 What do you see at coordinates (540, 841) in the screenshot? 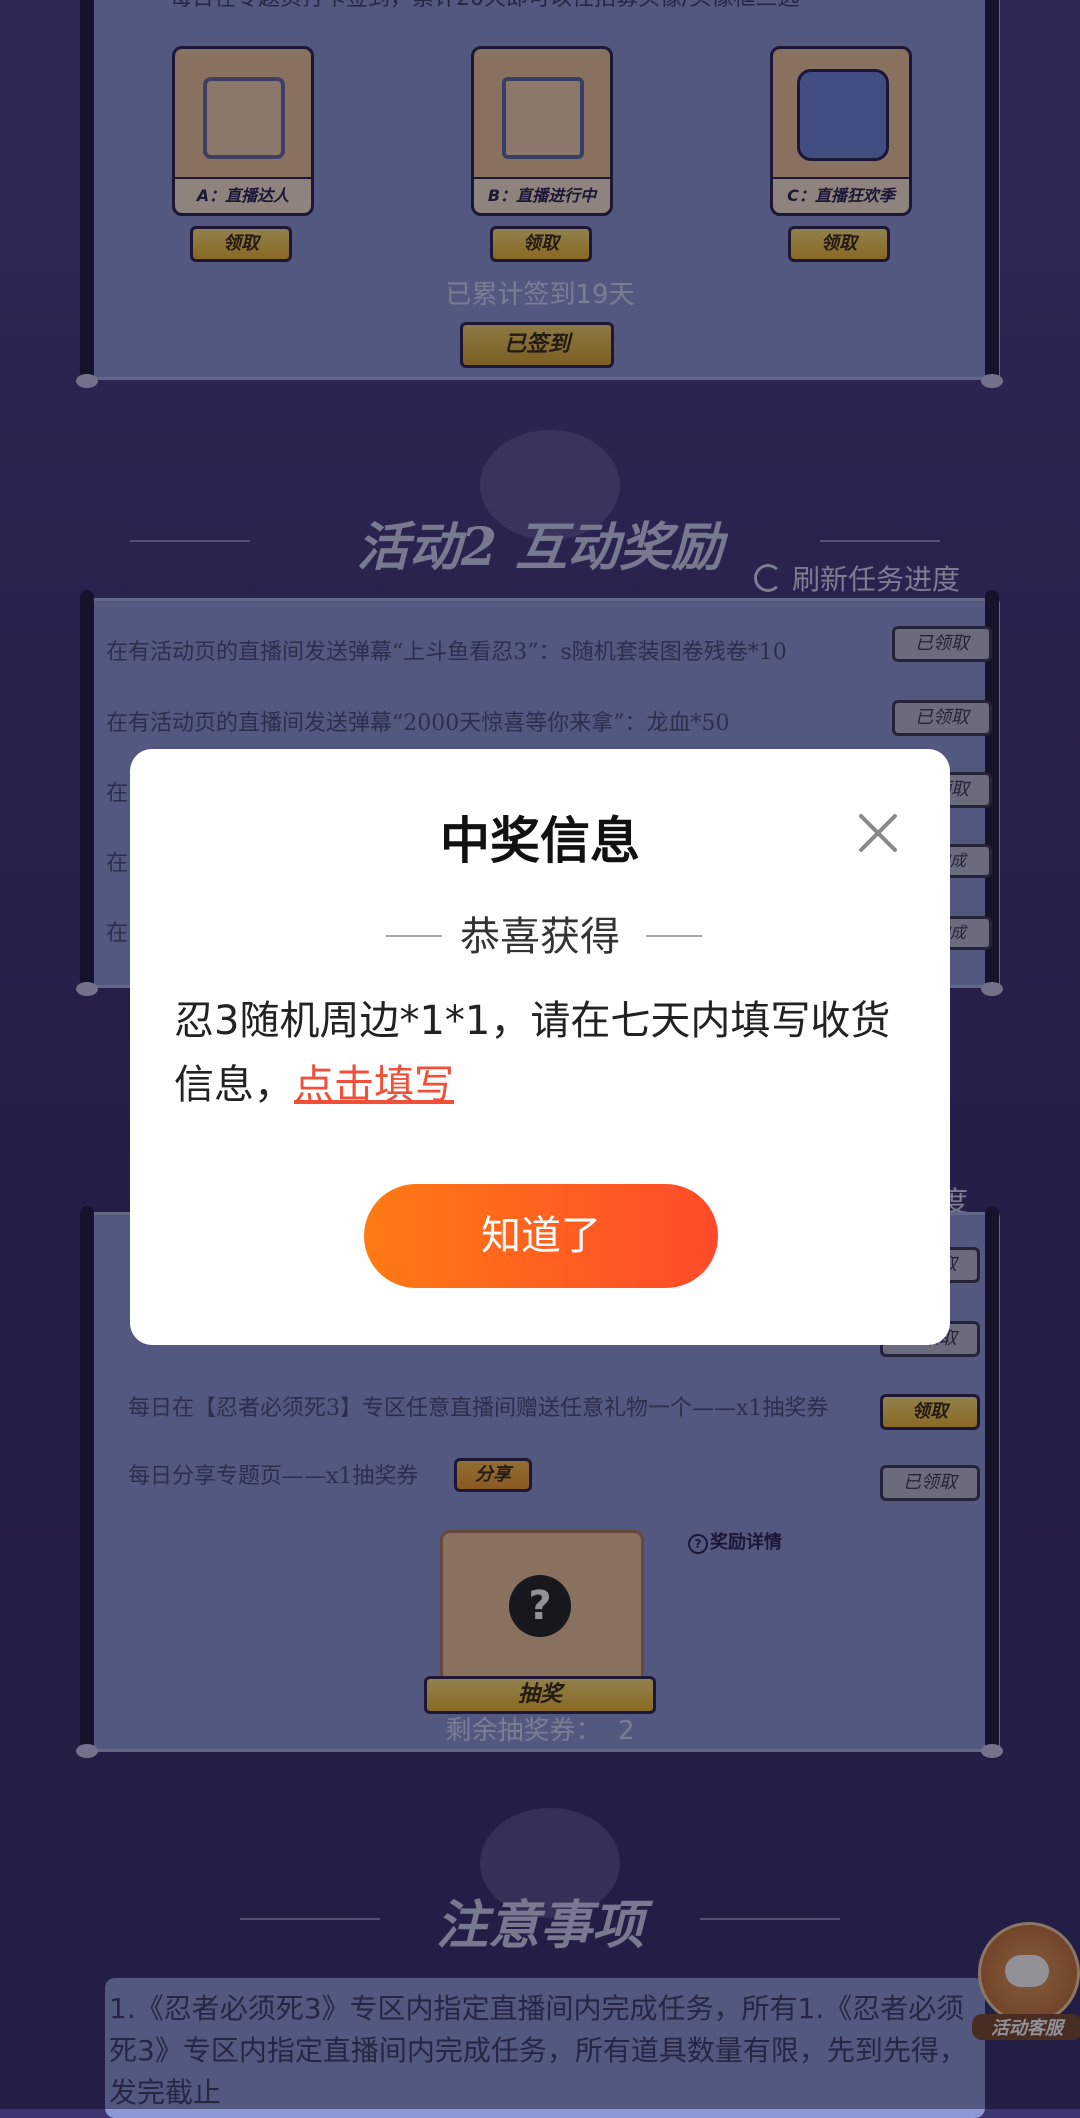
I see `modal-title: 中奖信息` at bounding box center [540, 841].